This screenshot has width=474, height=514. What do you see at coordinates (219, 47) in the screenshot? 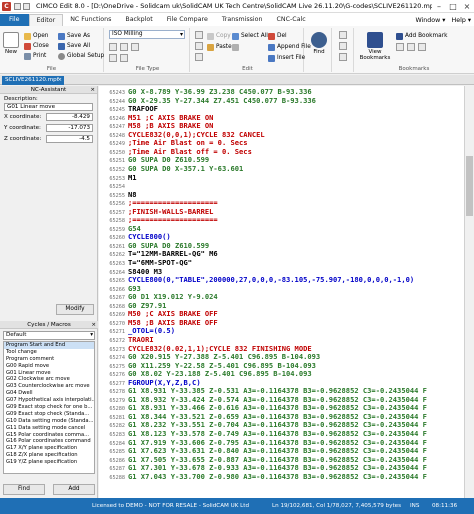
I see `paste-button: Paste` at bounding box center [219, 47].